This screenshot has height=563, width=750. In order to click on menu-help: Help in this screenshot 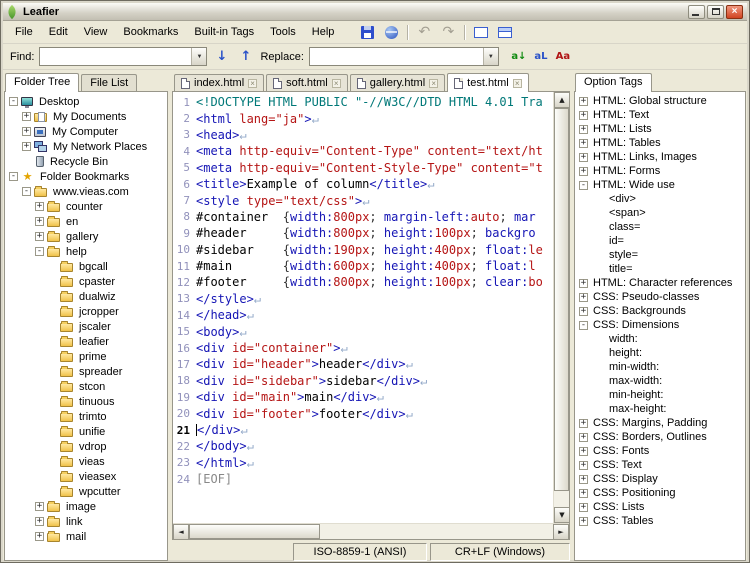, I will do `click(323, 32)`.